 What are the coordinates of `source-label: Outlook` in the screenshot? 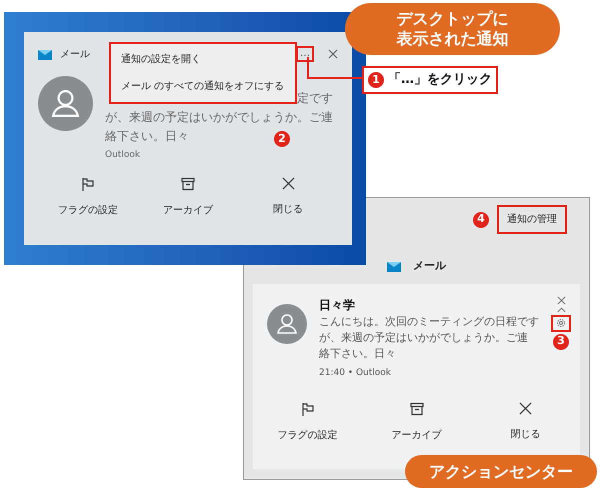 It's located at (123, 155).